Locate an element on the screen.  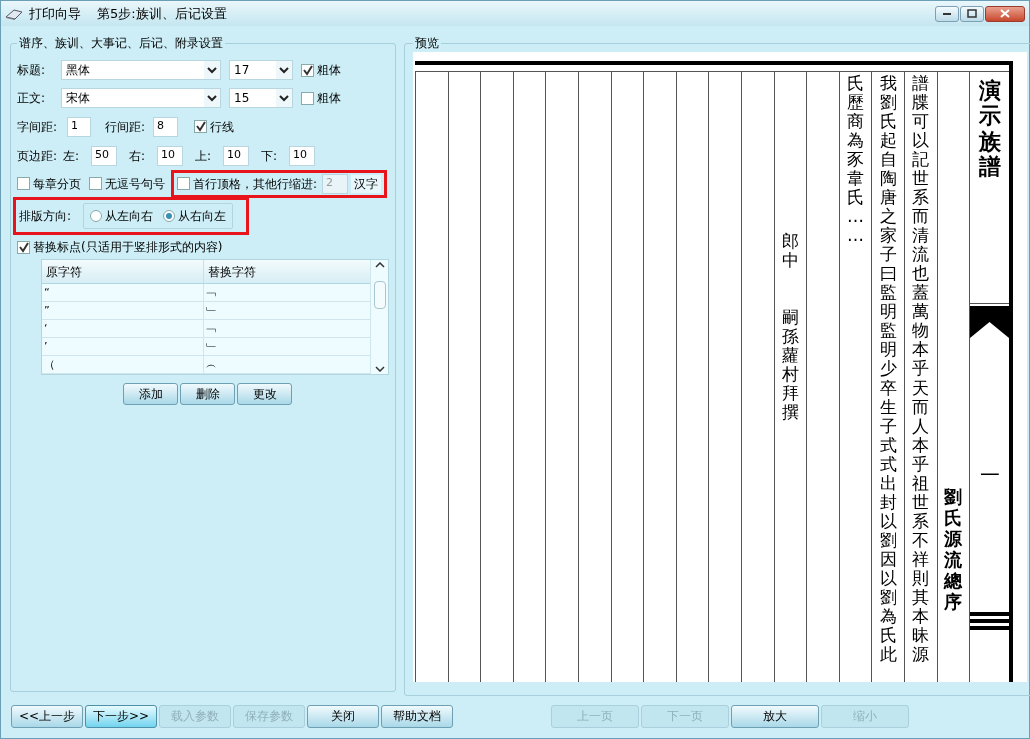
dropdown: 宋体 is located at coordinates (141, 98).